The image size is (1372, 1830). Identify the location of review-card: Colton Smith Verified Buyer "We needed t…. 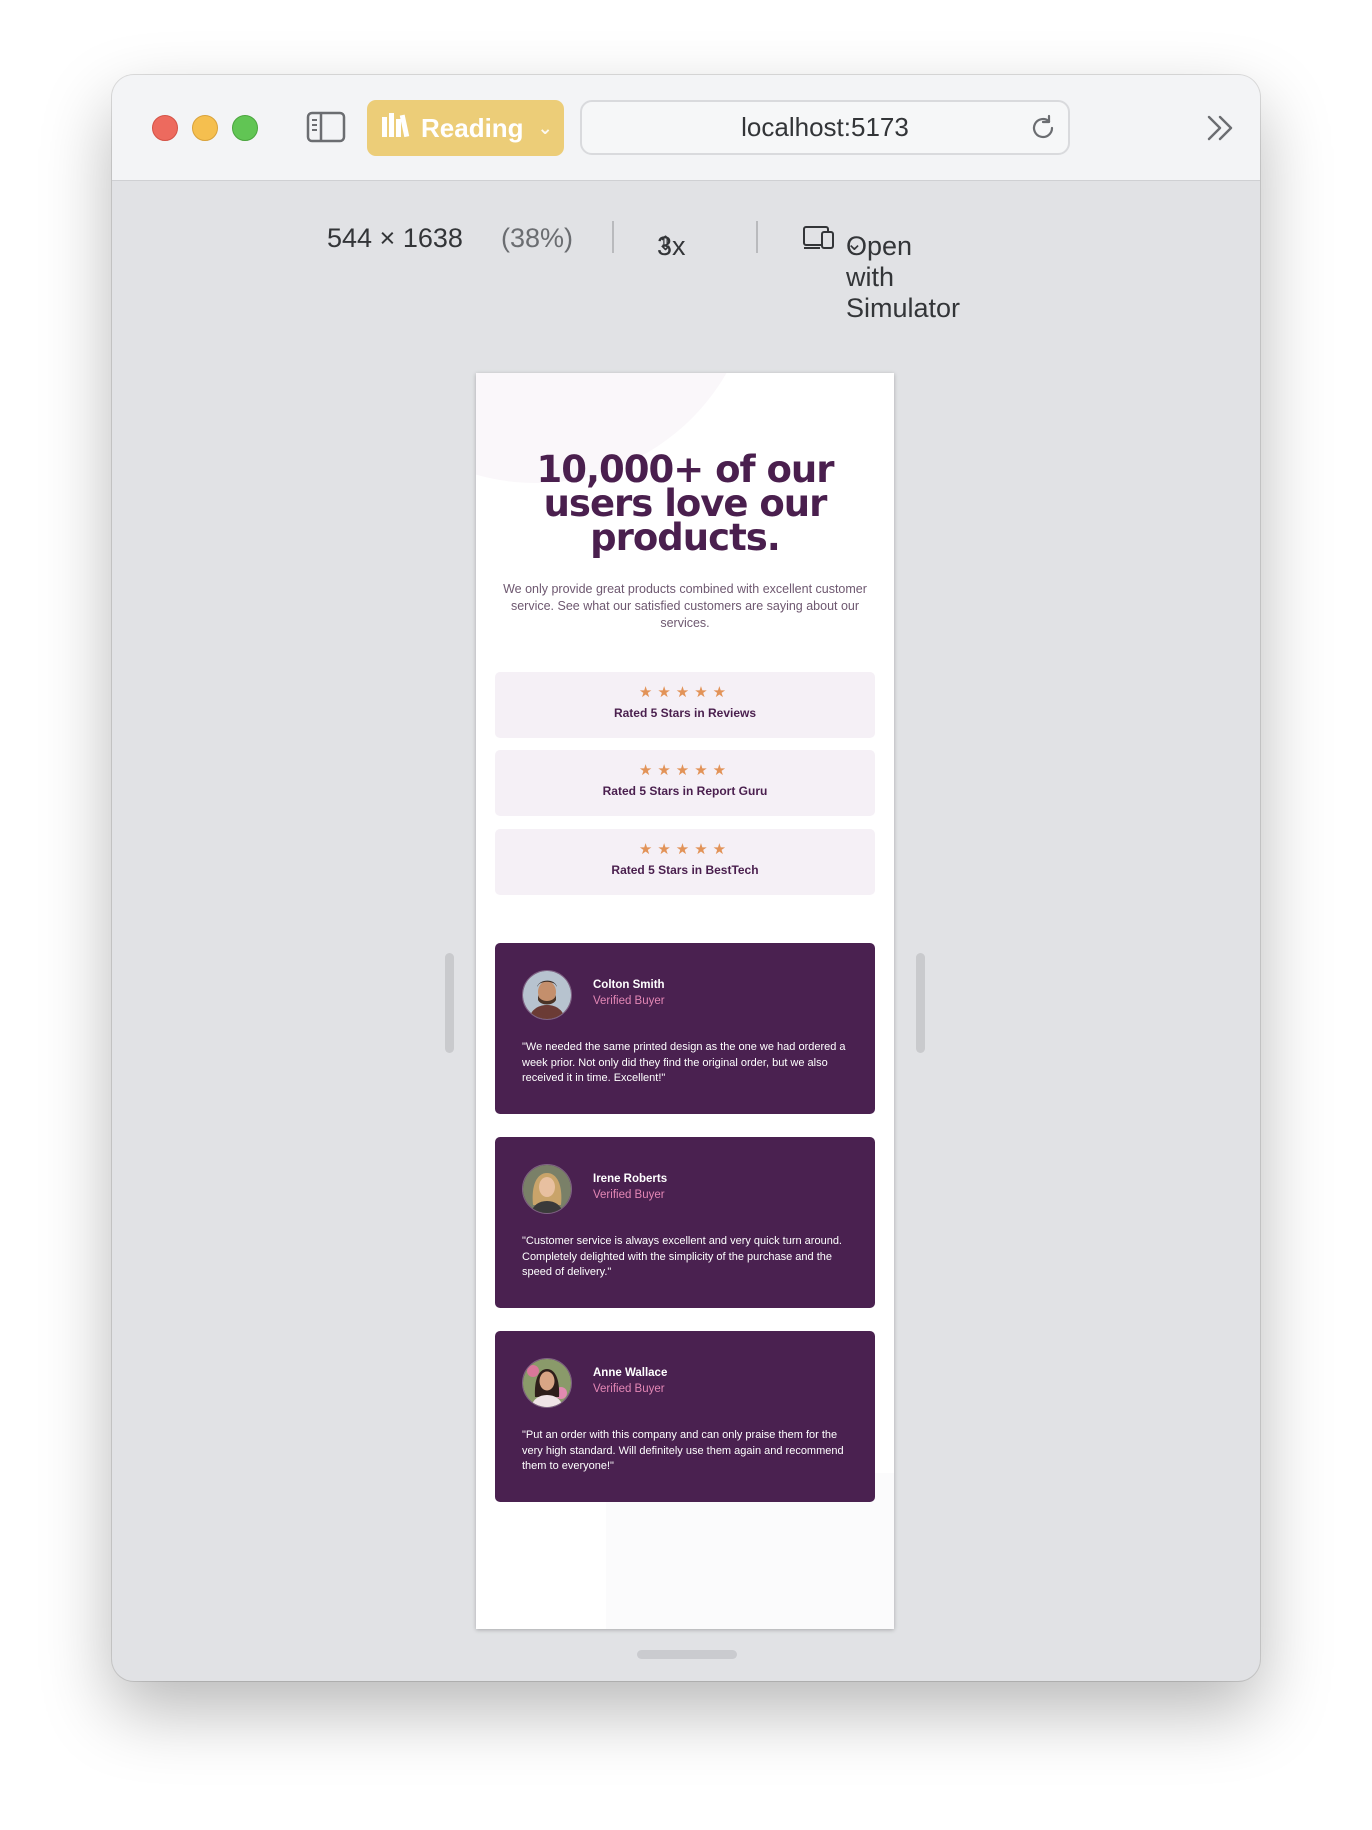
(685, 1028).